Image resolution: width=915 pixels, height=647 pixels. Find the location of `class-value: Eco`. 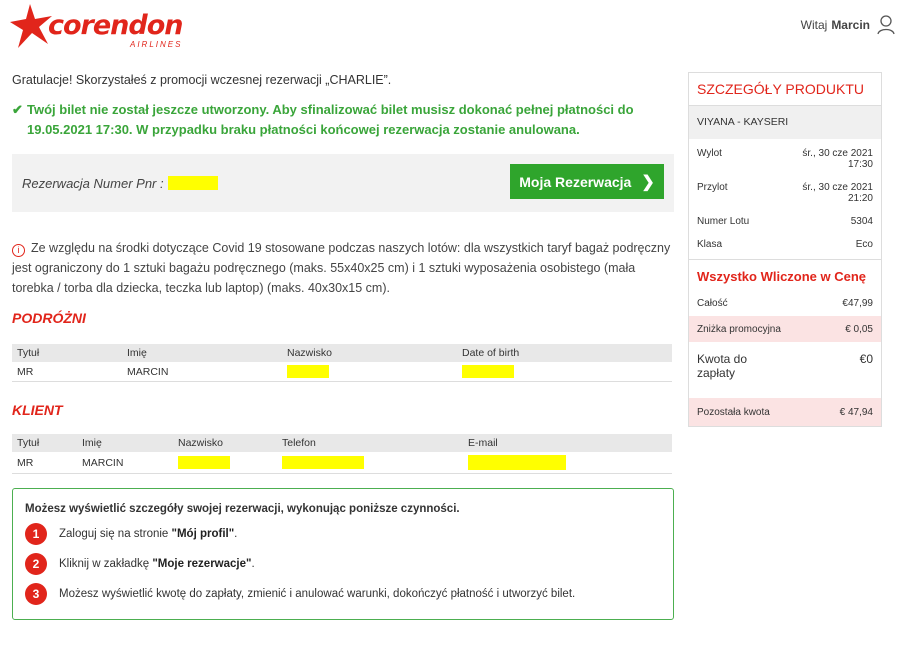

class-value: Eco is located at coordinates (864, 244).